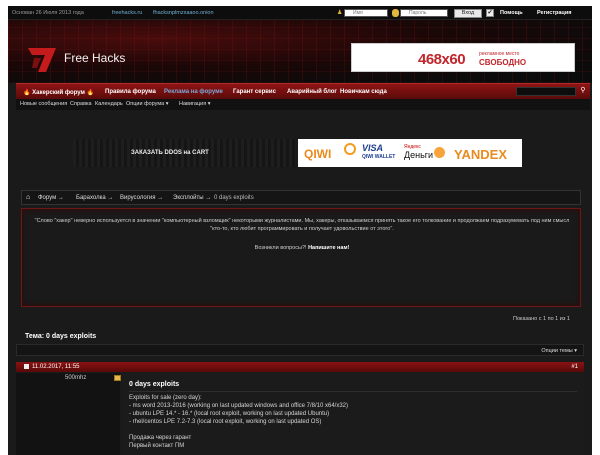 This screenshot has height=455, width=600. Describe the element at coordinates (300, 350) in the screenshot. I see `thread-tools-bar: Опции темы ▾` at that location.